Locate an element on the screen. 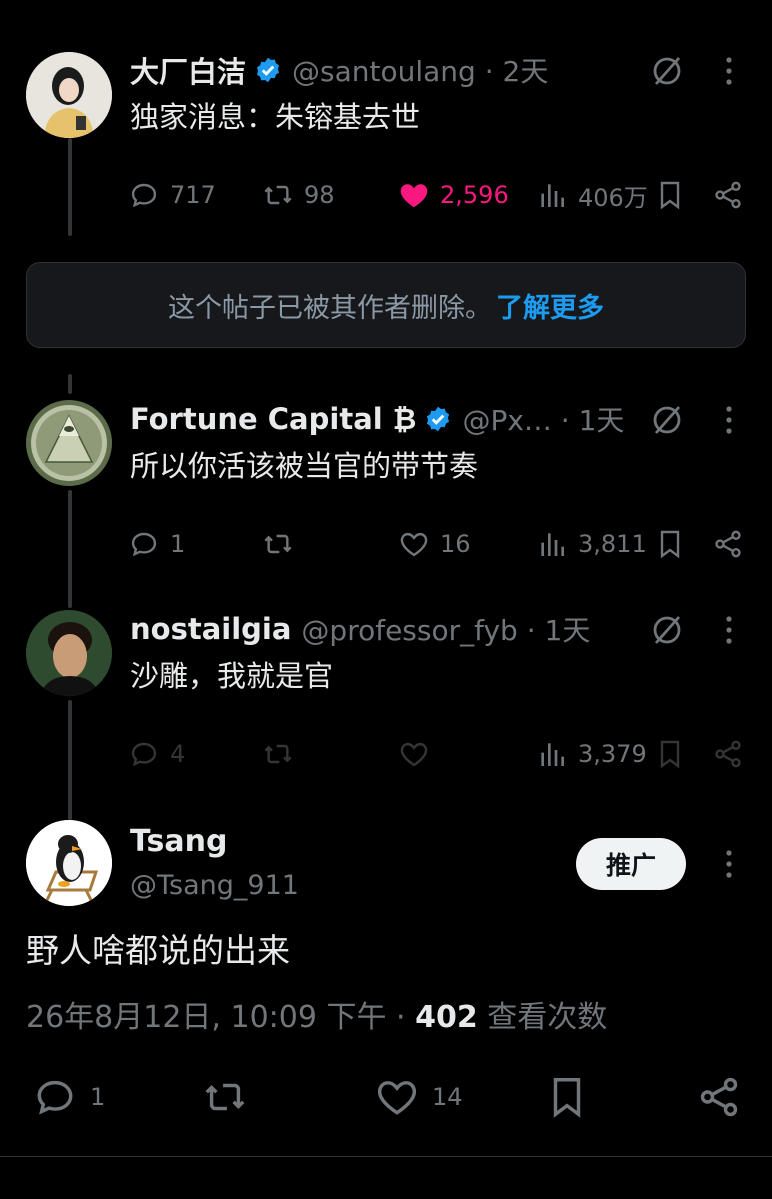  tweet-meta: 26年8月12日, 10:09 下午 · 402 查看次数 is located at coordinates (316, 1014).